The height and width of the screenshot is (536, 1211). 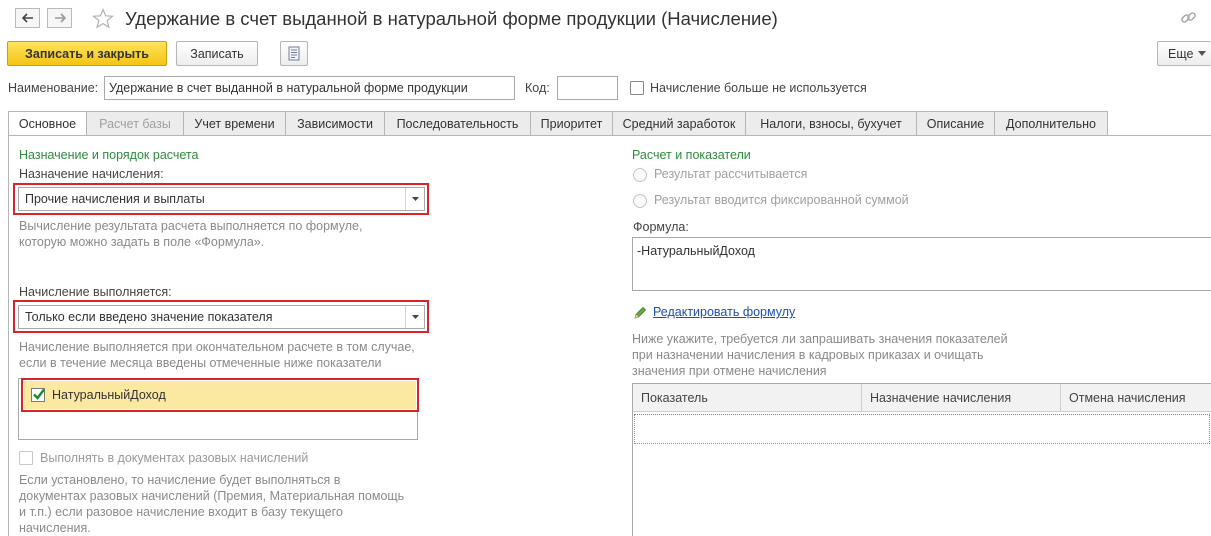 I want to click on column-cancellation: Отмена начисления, so click(x=1123, y=398).